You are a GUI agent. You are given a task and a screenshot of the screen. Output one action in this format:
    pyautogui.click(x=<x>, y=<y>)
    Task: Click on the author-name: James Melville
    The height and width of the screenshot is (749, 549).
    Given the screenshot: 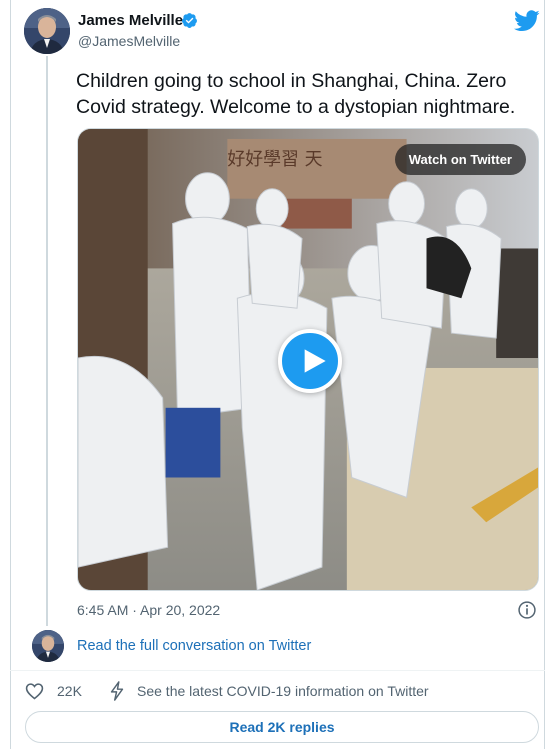 What is the action you would take?
    pyautogui.click(x=130, y=20)
    